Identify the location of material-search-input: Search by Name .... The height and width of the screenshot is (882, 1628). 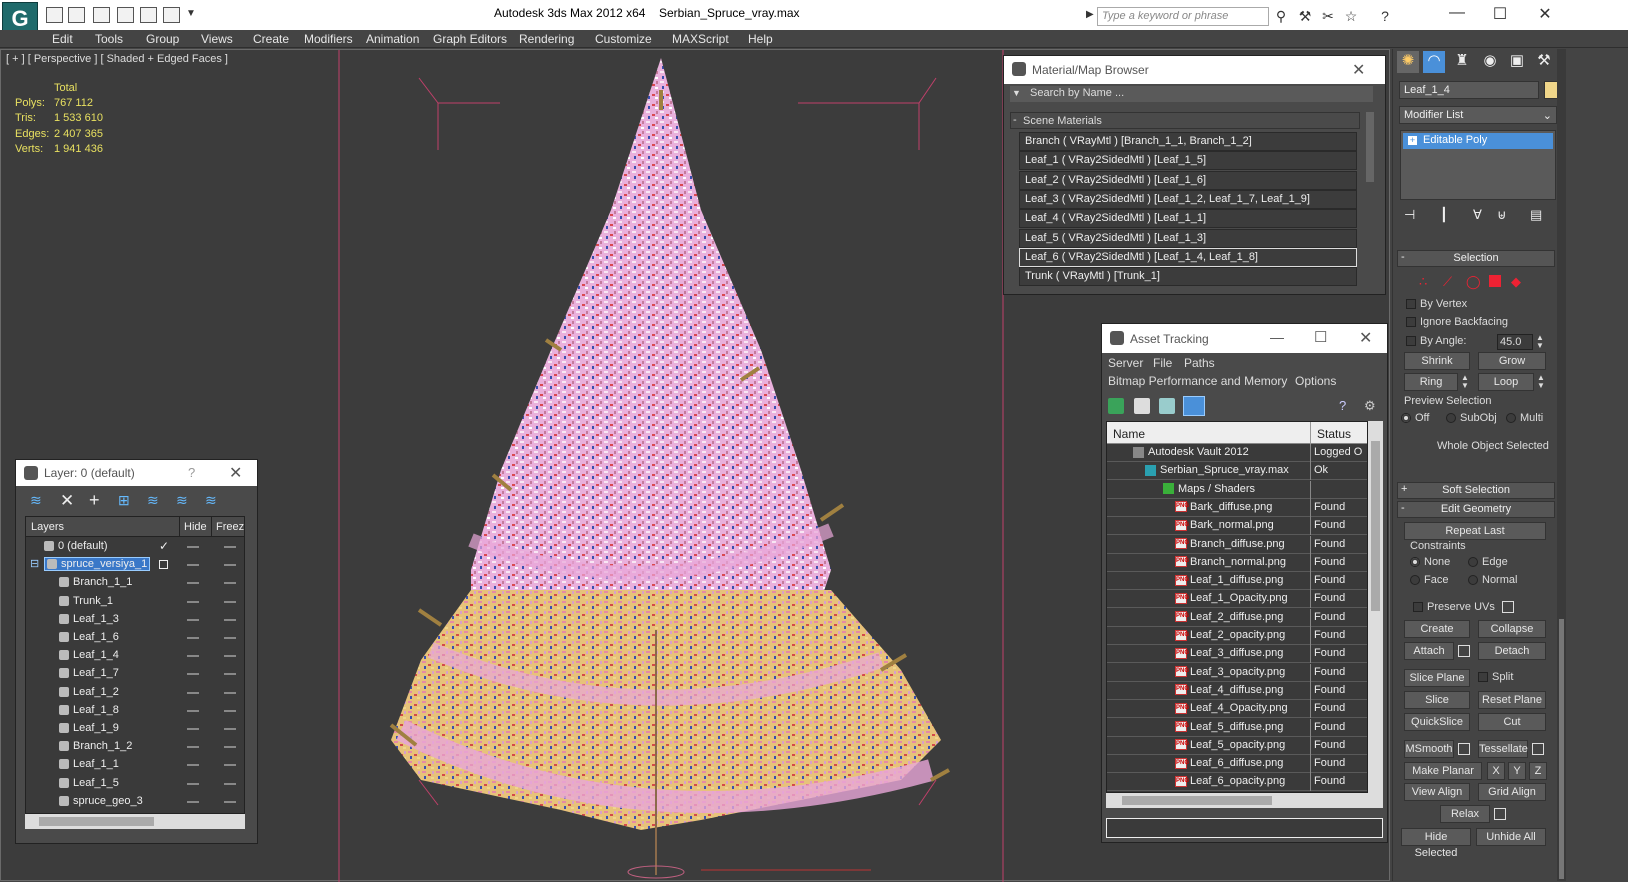
(1191, 94).